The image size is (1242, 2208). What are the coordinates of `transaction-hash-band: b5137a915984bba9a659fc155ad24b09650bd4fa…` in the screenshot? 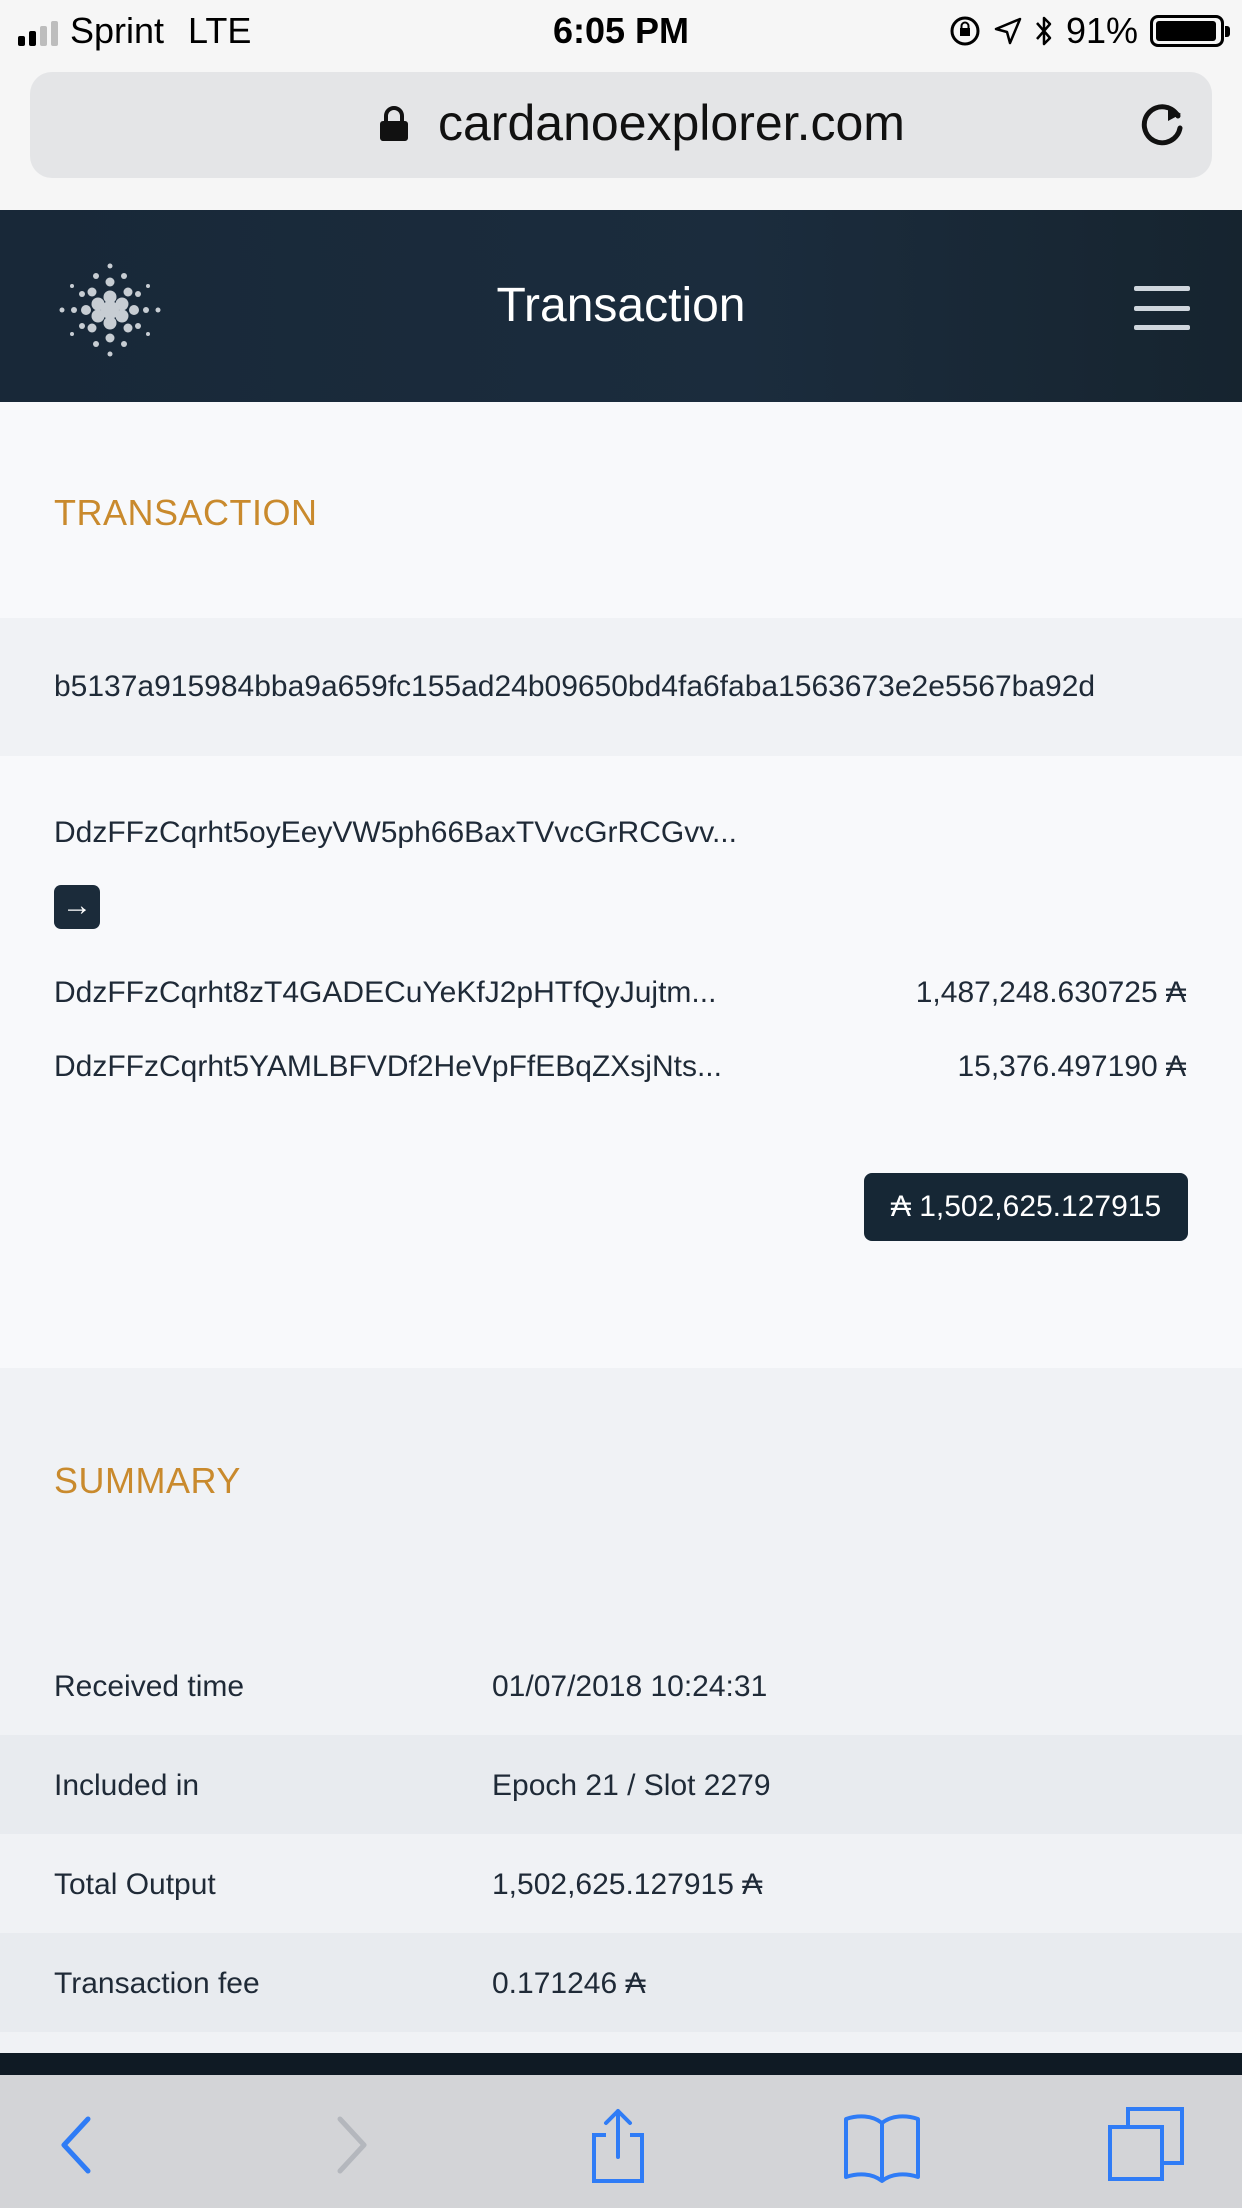 It's located at (621, 687).